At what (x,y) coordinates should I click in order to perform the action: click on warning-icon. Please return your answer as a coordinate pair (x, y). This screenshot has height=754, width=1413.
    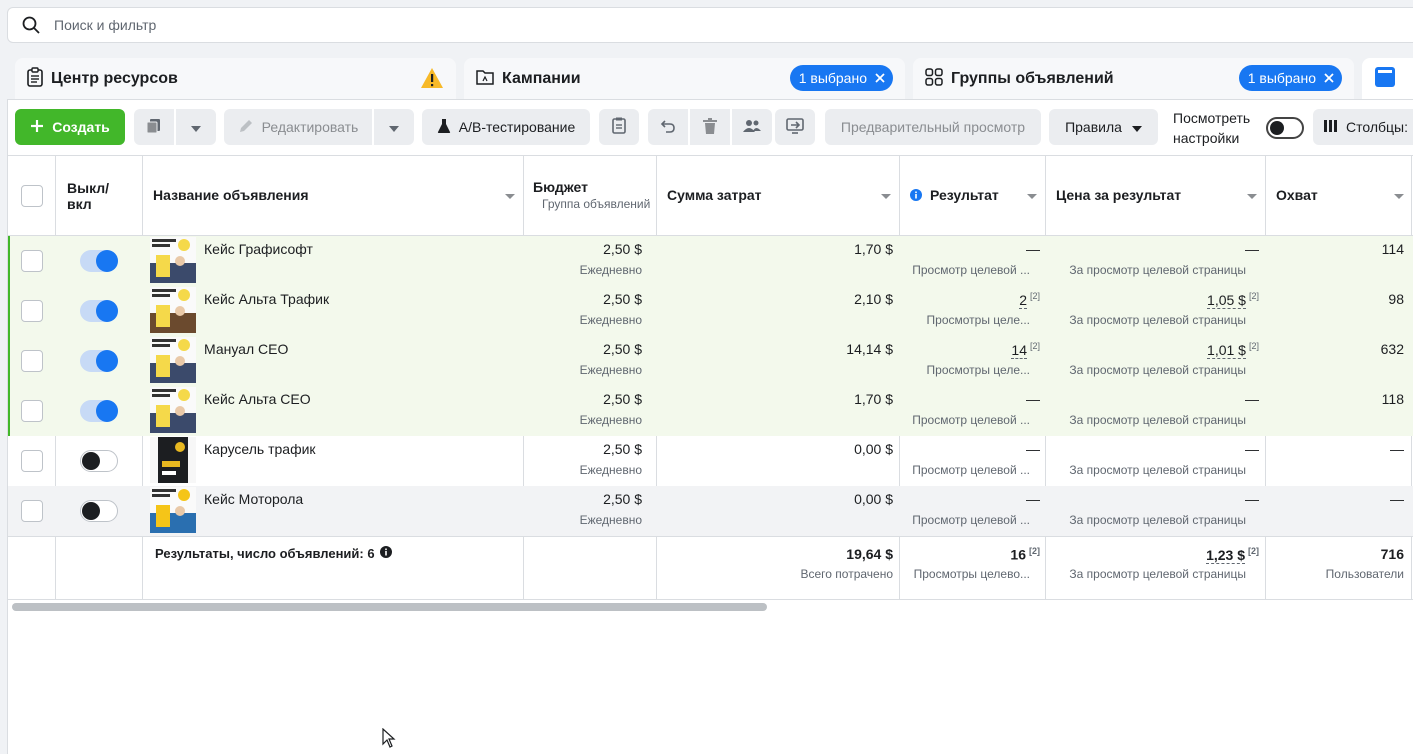
    Looking at the image, I should click on (432, 80).